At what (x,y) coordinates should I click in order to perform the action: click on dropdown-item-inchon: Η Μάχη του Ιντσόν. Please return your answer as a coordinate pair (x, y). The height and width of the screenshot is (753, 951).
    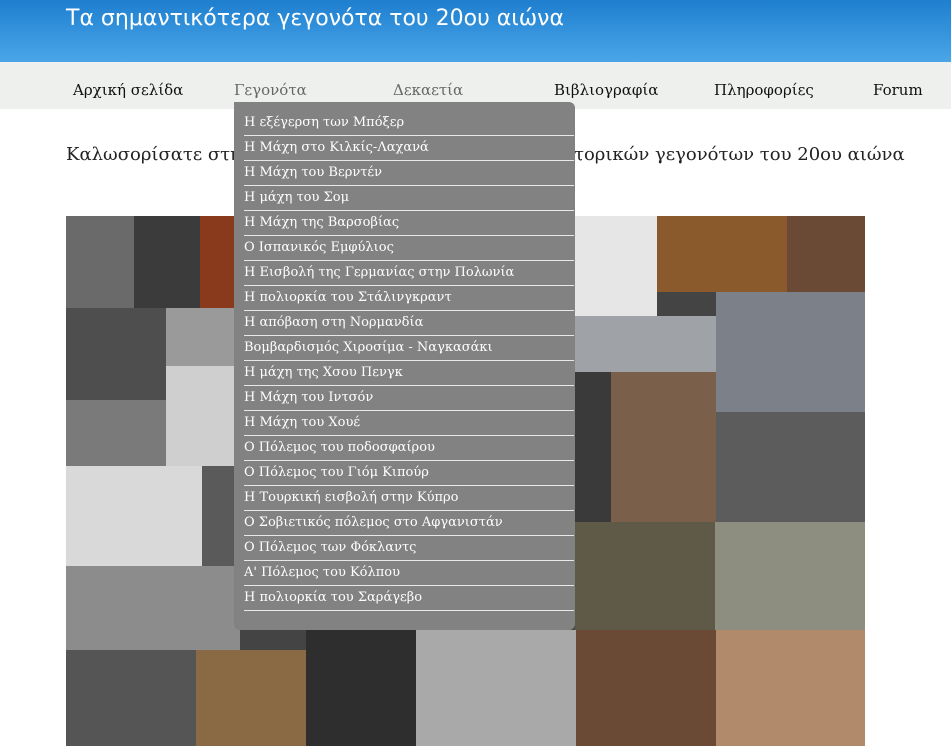
    Looking at the image, I should click on (409, 398).